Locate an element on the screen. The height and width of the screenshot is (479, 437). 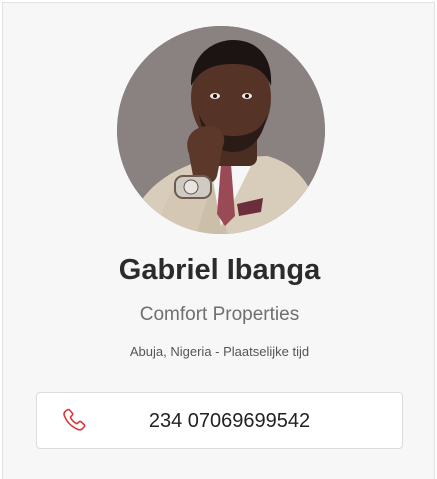
company-name: Comfort Properties is located at coordinates (219, 314).